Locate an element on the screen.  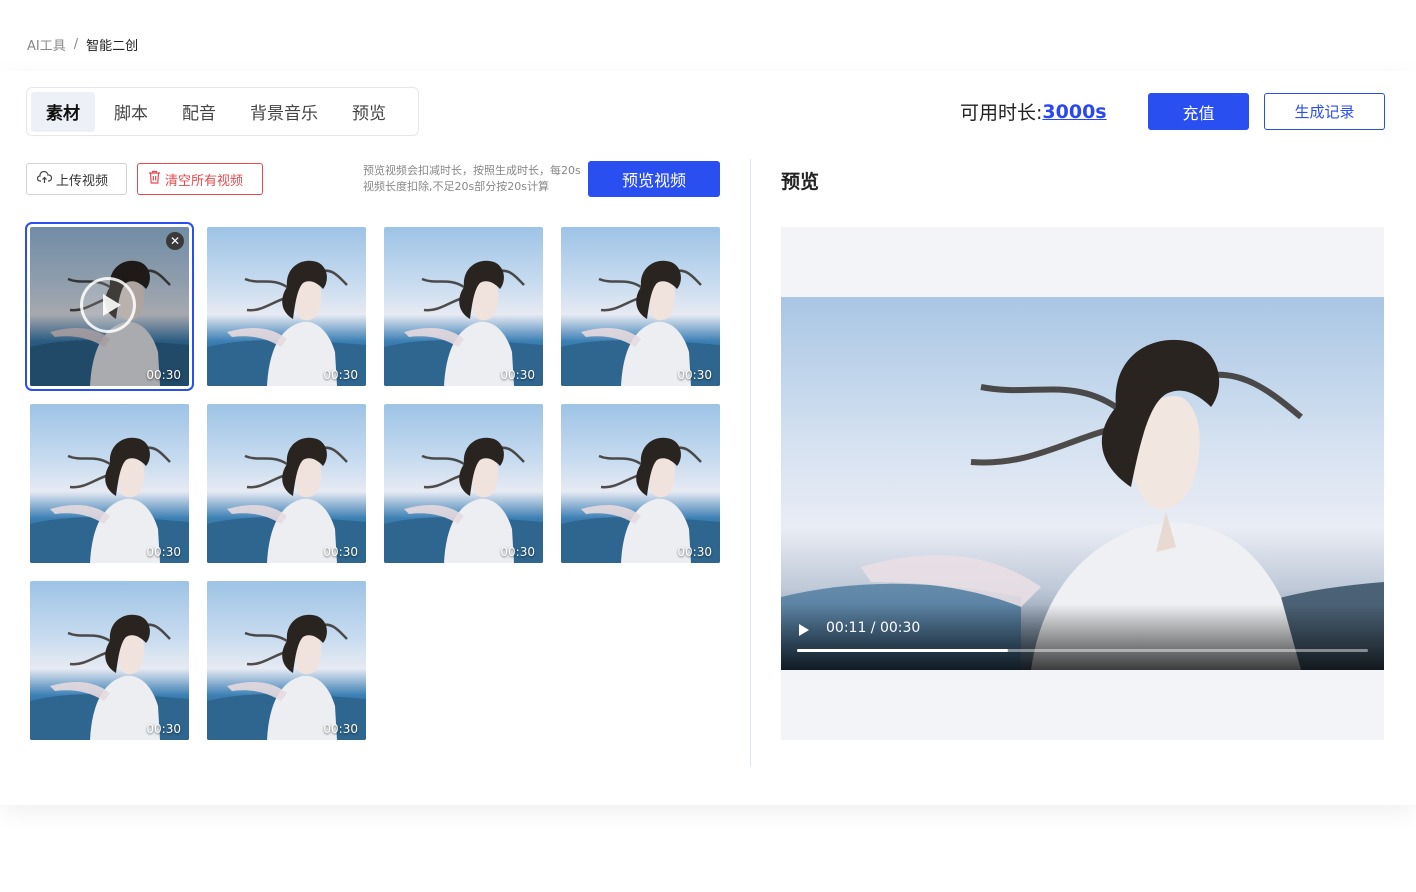
video-progress-bar is located at coordinates (1082, 650).